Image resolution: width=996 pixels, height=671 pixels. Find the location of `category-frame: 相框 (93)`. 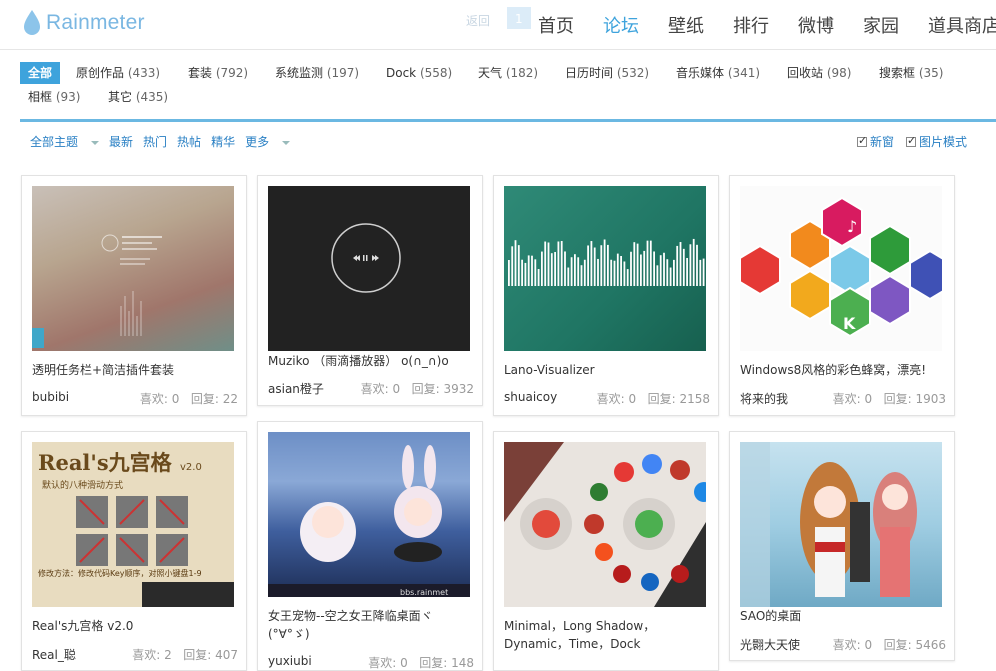

category-frame: 相框 (93) is located at coordinates (54, 97).